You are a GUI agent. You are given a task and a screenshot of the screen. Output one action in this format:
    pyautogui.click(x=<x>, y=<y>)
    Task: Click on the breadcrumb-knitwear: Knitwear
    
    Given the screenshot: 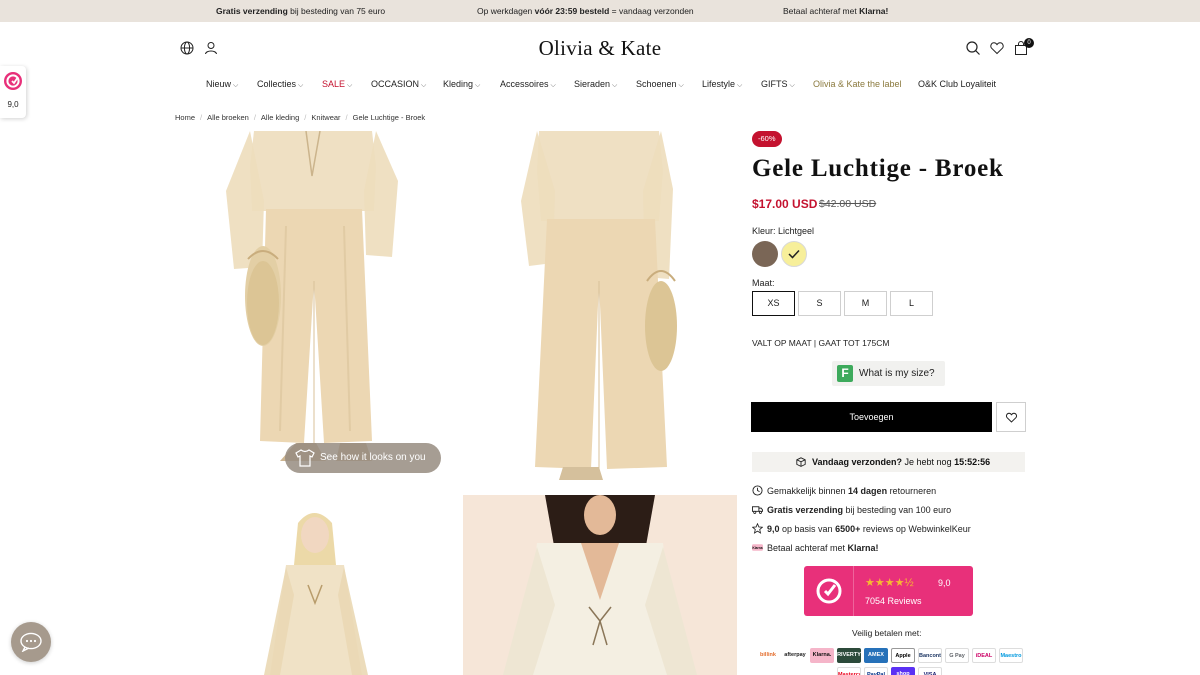 What is the action you would take?
    pyautogui.click(x=325, y=117)
    